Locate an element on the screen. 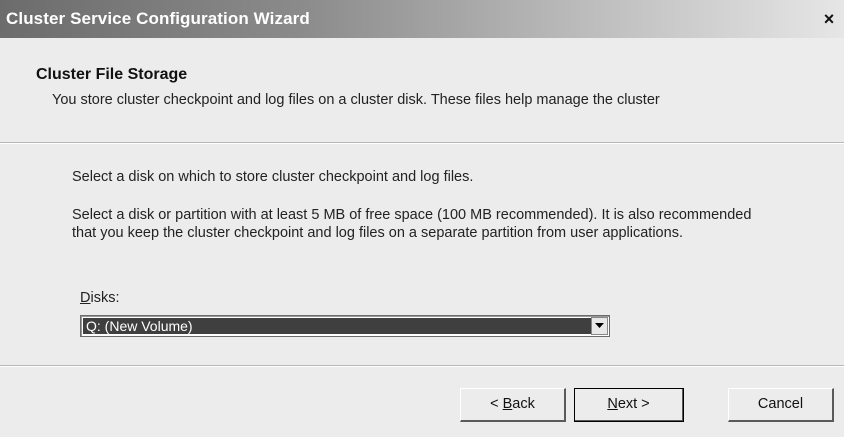 The image size is (844, 437). header-divider is located at coordinates (422, 143).